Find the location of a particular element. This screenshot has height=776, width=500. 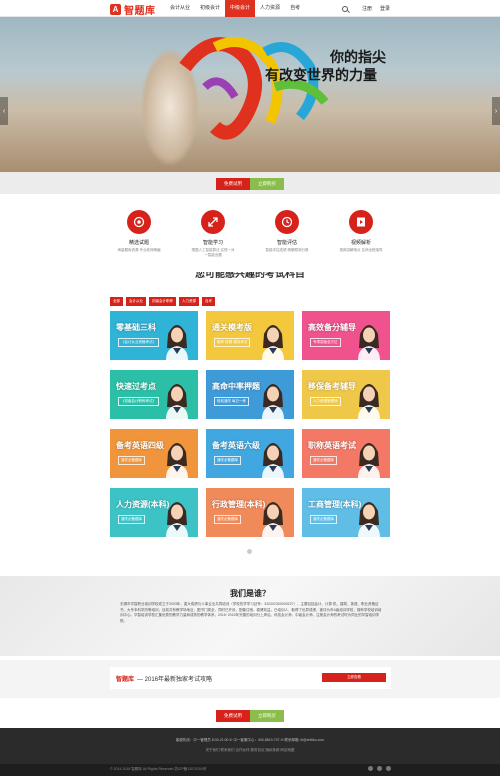

nav-item-hr: 人力资源 is located at coordinates (270, 8).